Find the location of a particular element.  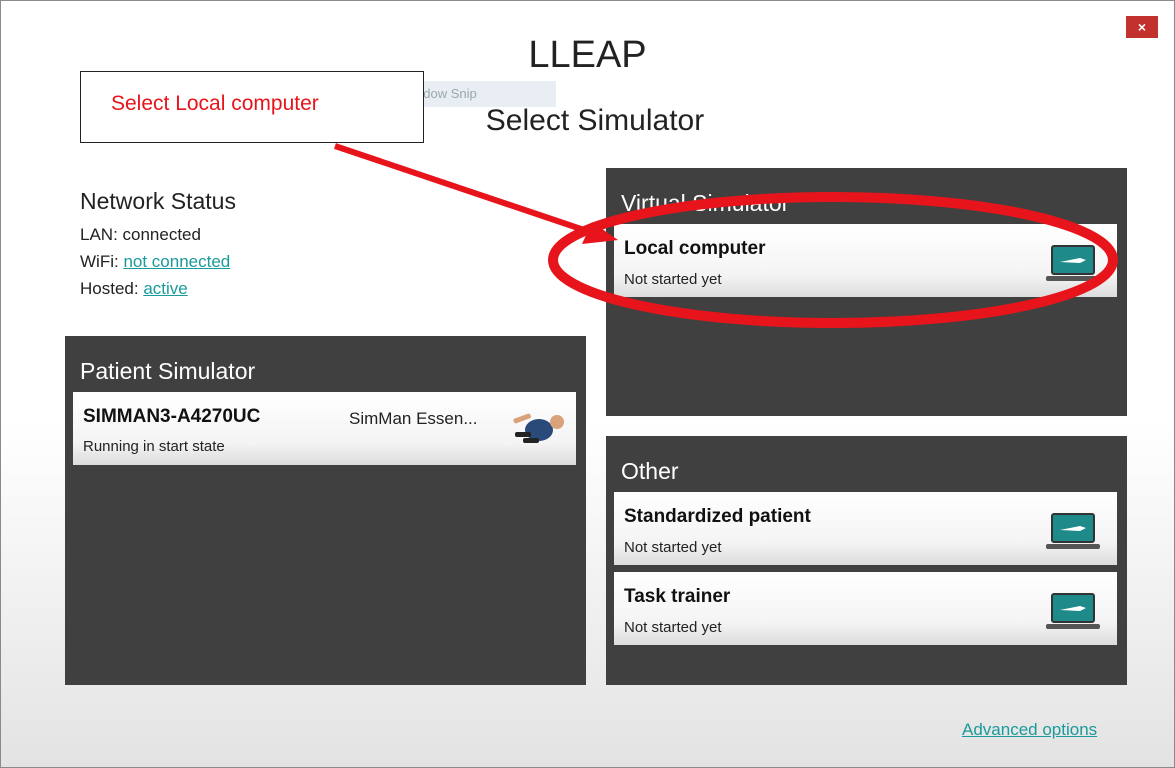

annotation-callout: Select Local computer is located at coordinates (252, 107).